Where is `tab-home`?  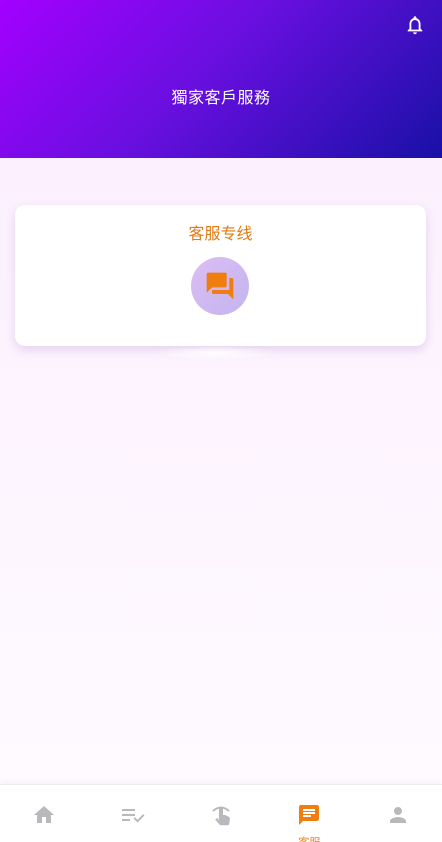
tab-home is located at coordinates (44, 813).